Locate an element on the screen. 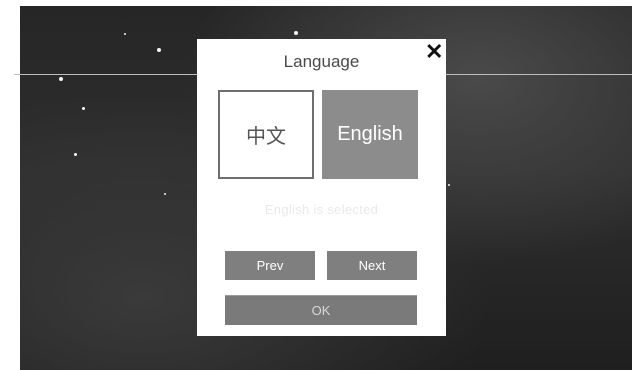 The height and width of the screenshot is (370, 632). language-option-english: English is located at coordinates (370, 134).